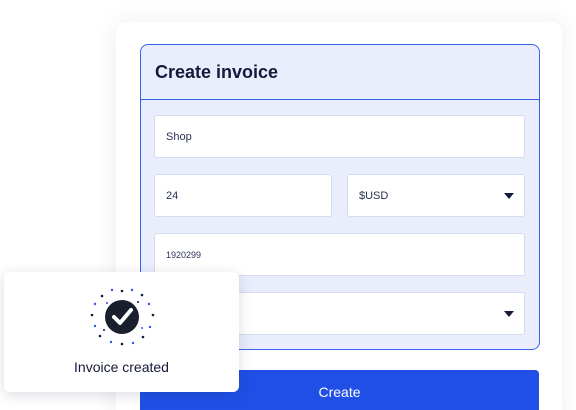  Describe the element at coordinates (172, 195) in the screenshot. I see `amount-value: 24` at that location.